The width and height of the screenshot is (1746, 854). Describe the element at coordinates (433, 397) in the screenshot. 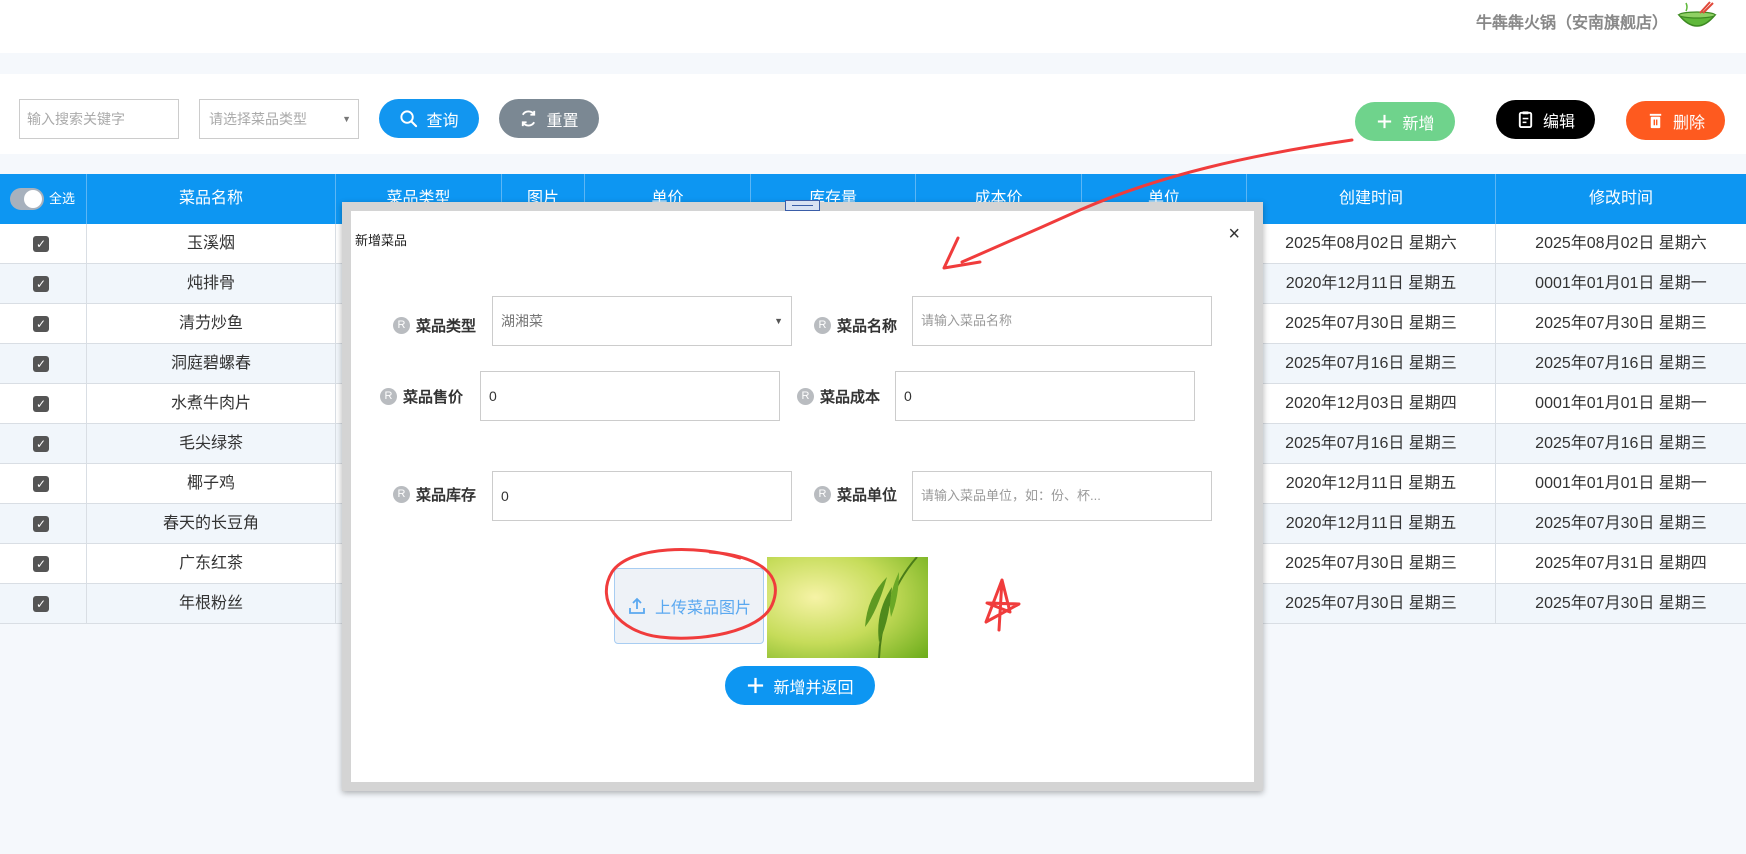

I see `dish-price-label-text: 菜品售价` at that location.